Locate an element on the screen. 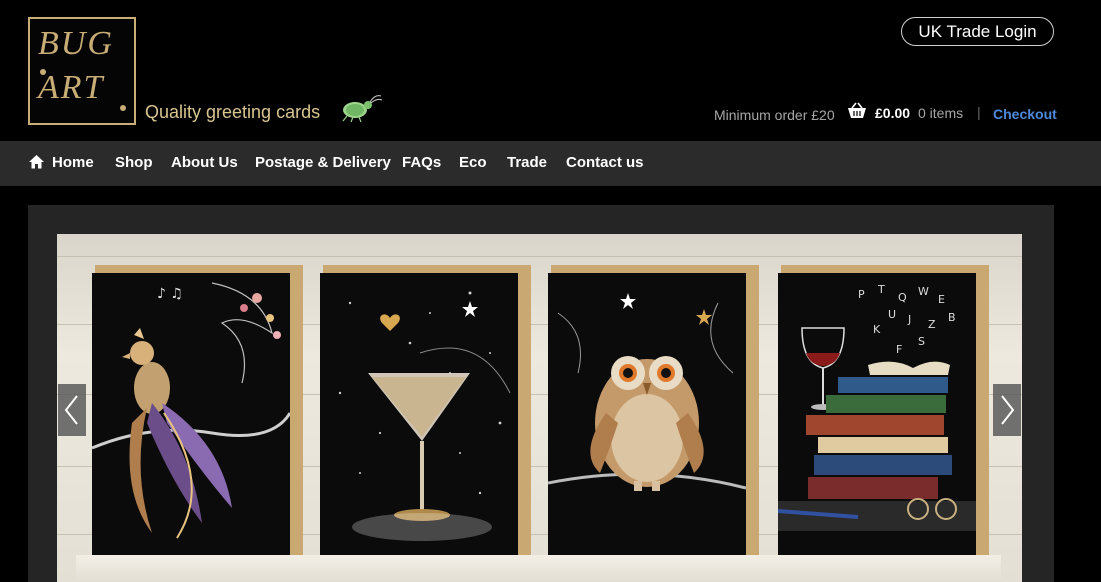 The height and width of the screenshot is (582, 1101). chevron-left-icon is located at coordinates (71, 410).